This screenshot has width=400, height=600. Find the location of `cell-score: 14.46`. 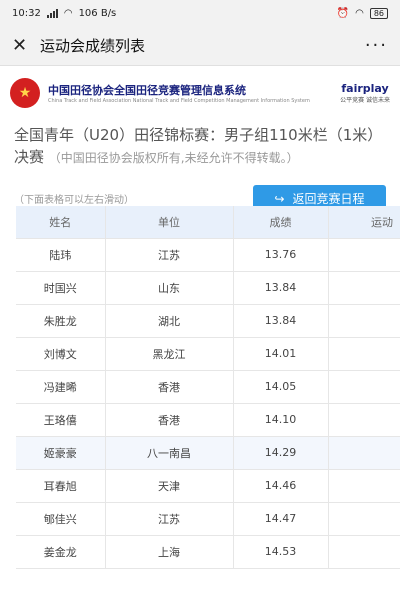

cell-score: 14.46 is located at coordinates (281, 486).